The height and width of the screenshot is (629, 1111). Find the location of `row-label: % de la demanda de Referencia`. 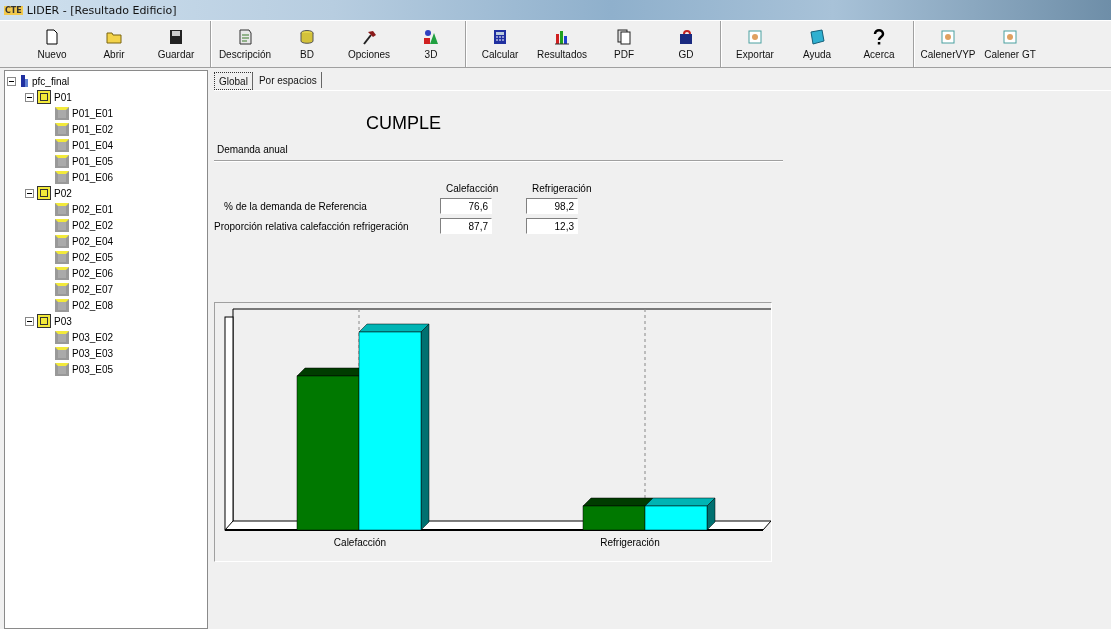

row-label: % de la demanda de Referencia is located at coordinates (295, 206).